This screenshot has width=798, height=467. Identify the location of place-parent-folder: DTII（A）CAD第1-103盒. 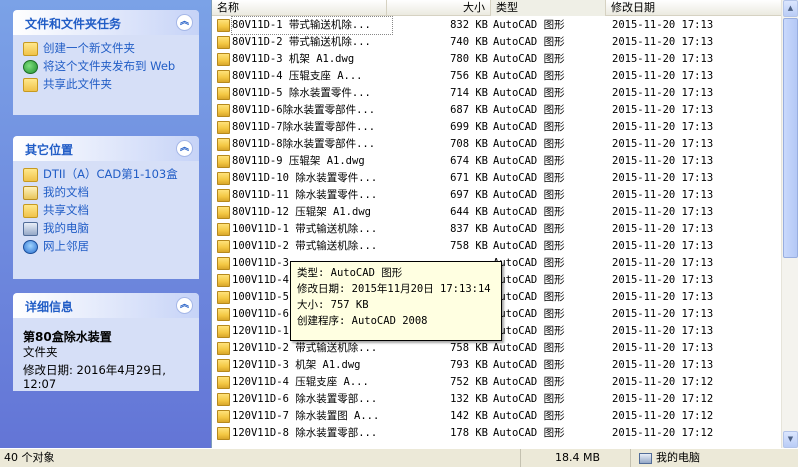
(107, 174).